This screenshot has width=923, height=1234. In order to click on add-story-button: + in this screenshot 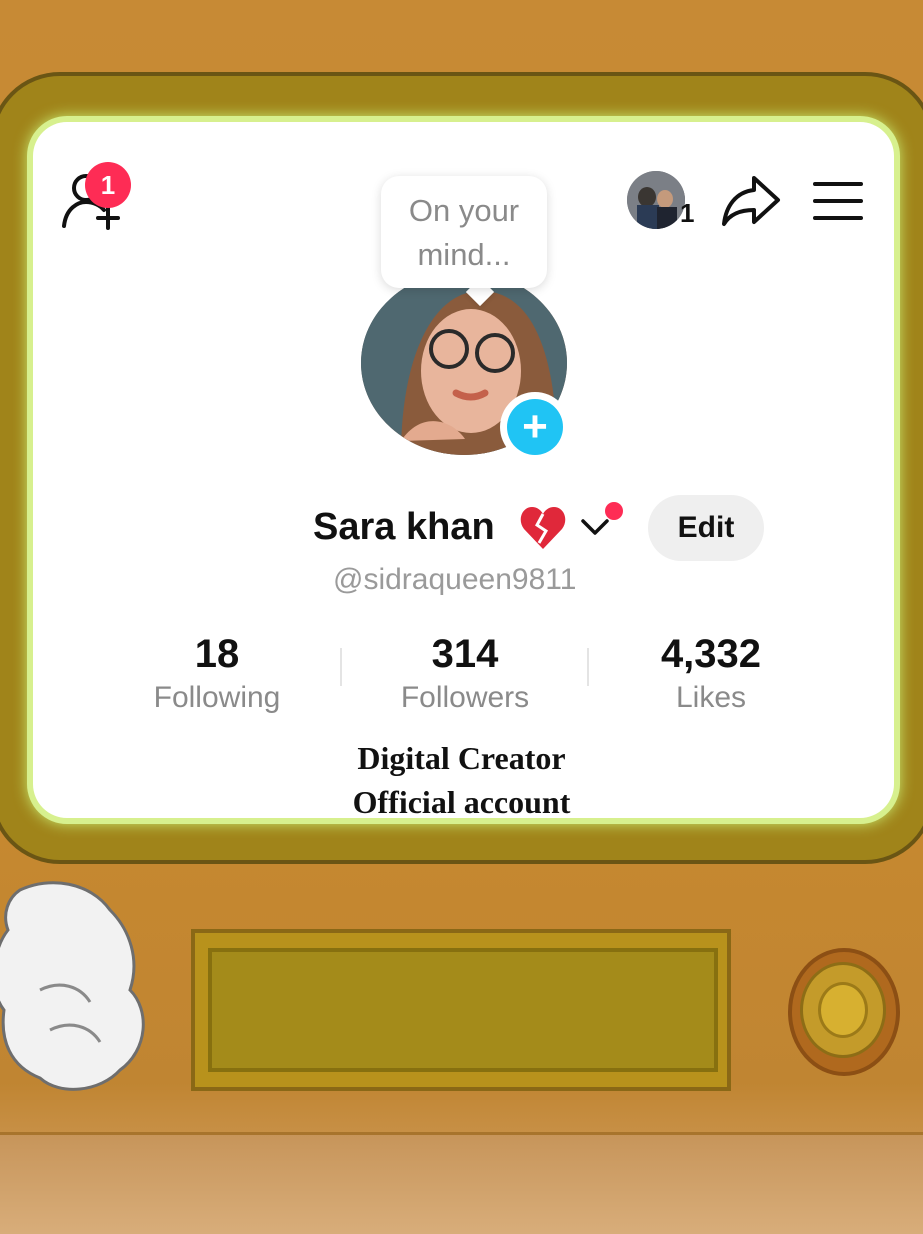, I will do `click(535, 427)`.